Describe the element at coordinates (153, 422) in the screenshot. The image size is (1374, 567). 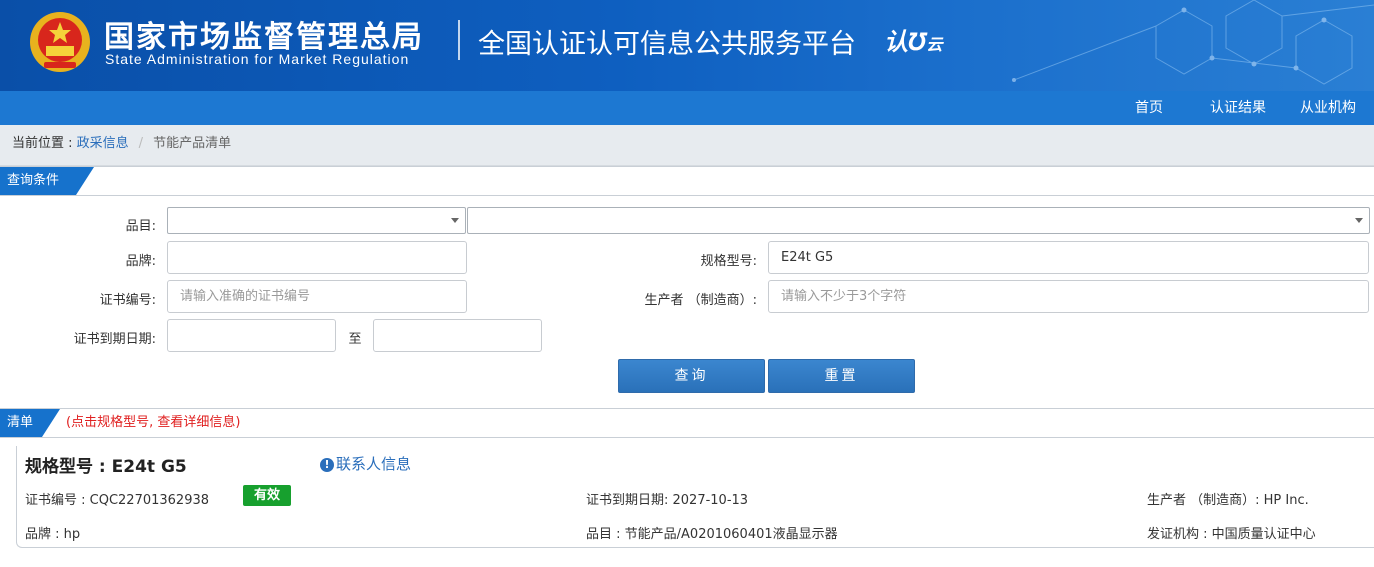
I see `list-section-note: (点击规格型号, 查看详细信息)` at that location.